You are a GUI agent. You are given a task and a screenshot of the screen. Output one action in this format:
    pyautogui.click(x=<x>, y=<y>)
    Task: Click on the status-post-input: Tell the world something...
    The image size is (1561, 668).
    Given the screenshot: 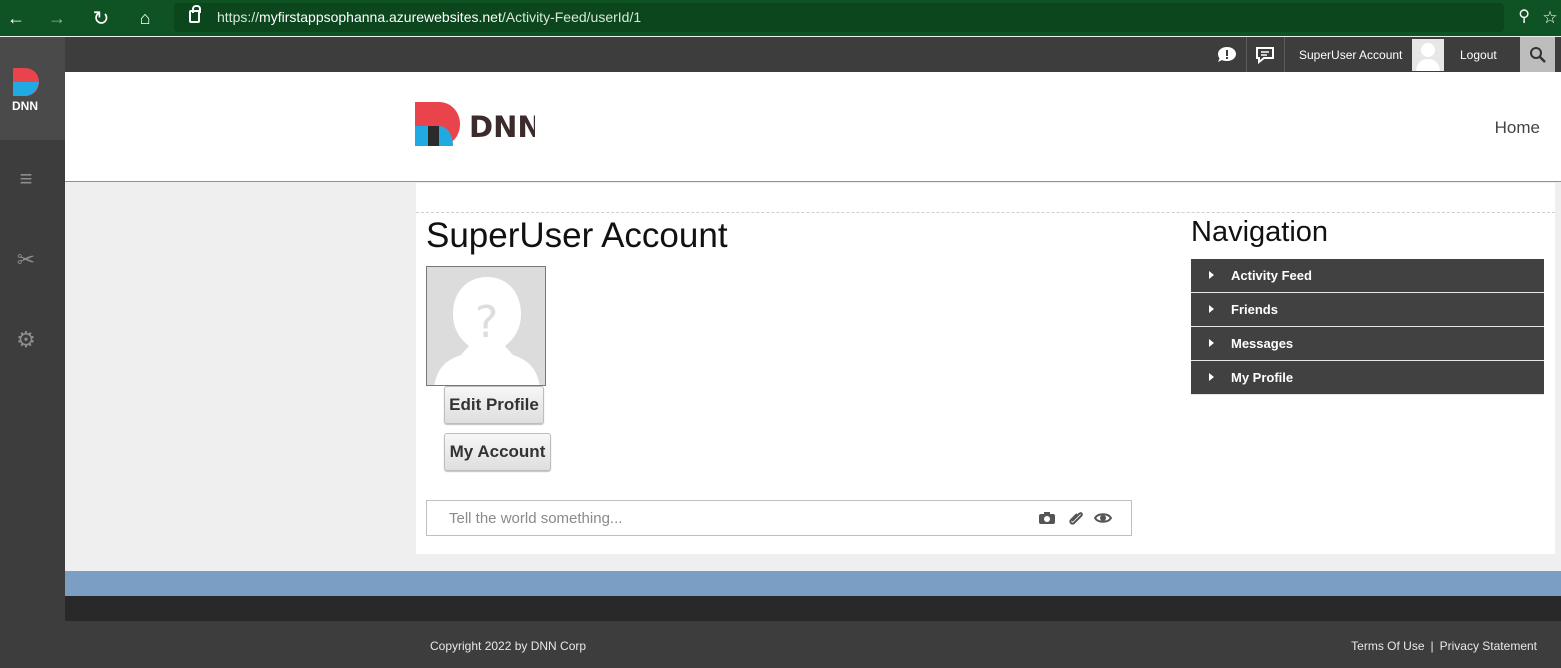 What is the action you would take?
    pyautogui.click(x=779, y=518)
    